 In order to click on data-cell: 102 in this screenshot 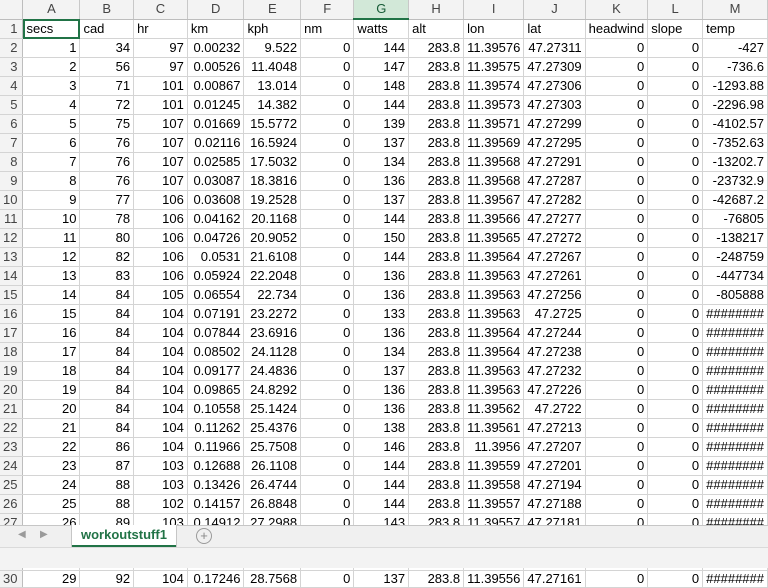, I will do `click(160, 504)`.